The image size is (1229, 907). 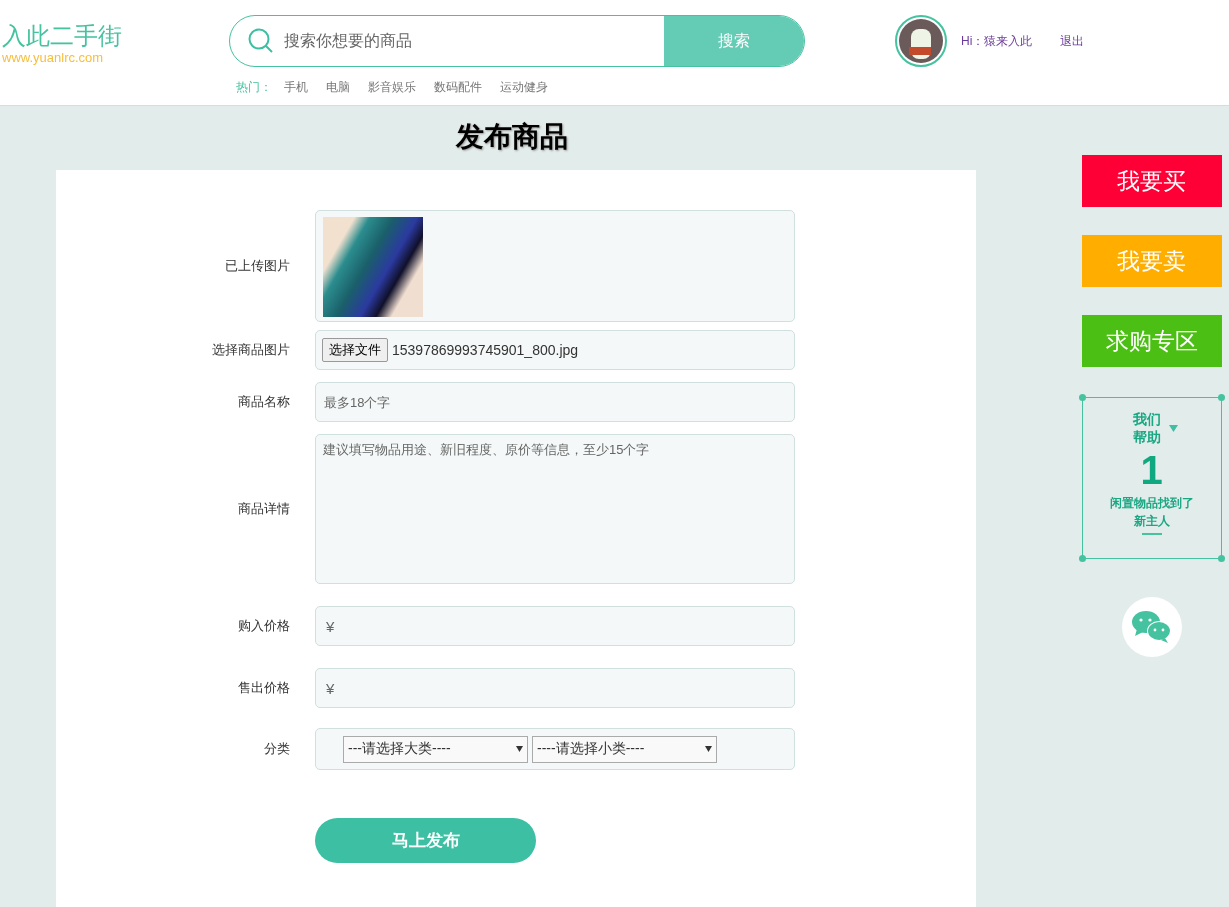 I want to click on stats-count: 1, so click(x=1151, y=470).